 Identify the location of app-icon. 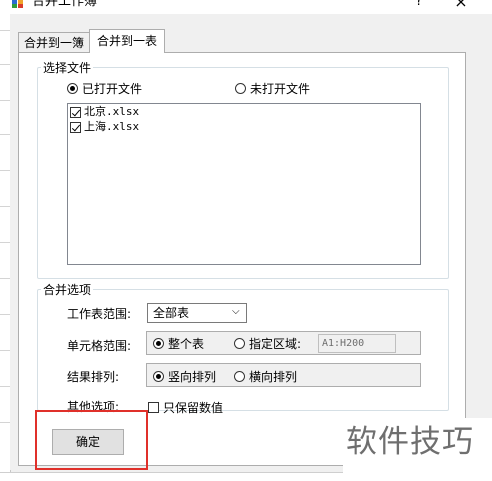
(18, 4).